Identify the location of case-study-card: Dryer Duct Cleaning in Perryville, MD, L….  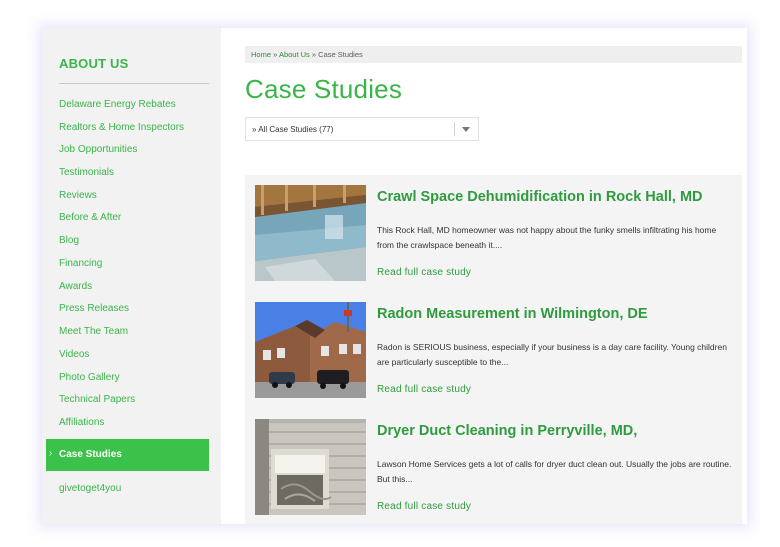
(493, 466).